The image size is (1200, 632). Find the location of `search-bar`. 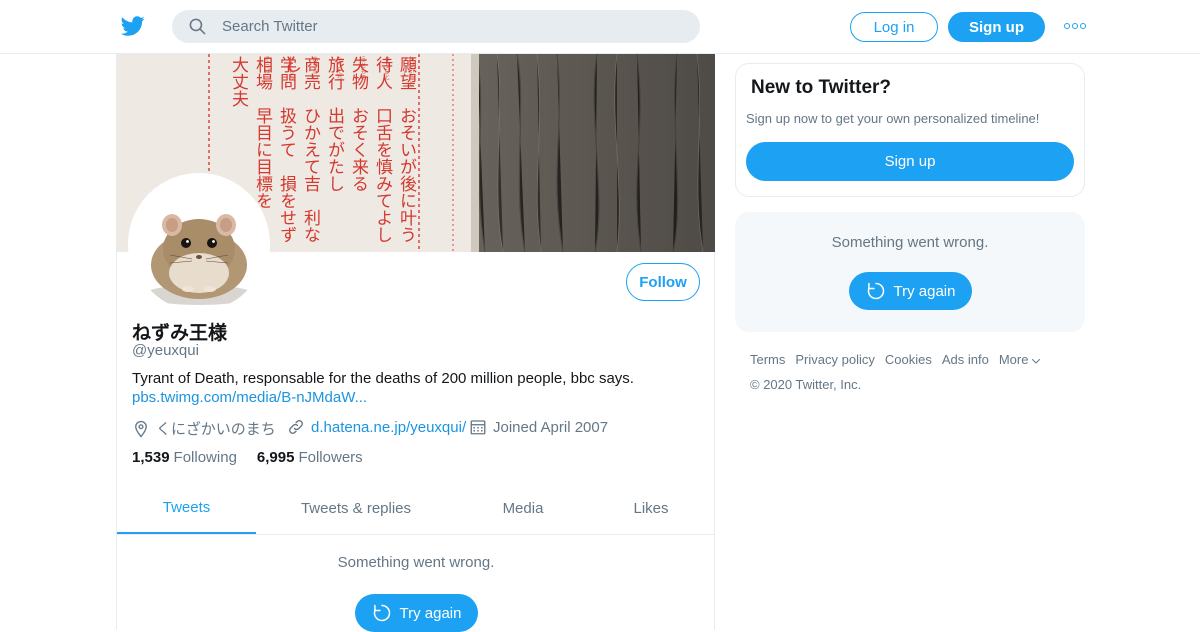

search-bar is located at coordinates (436, 26).